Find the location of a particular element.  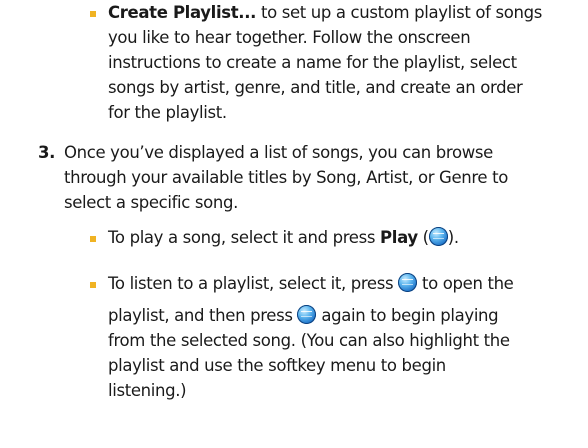

text-span: to set up a custom playlist of songs is located at coordinates (399, 12).